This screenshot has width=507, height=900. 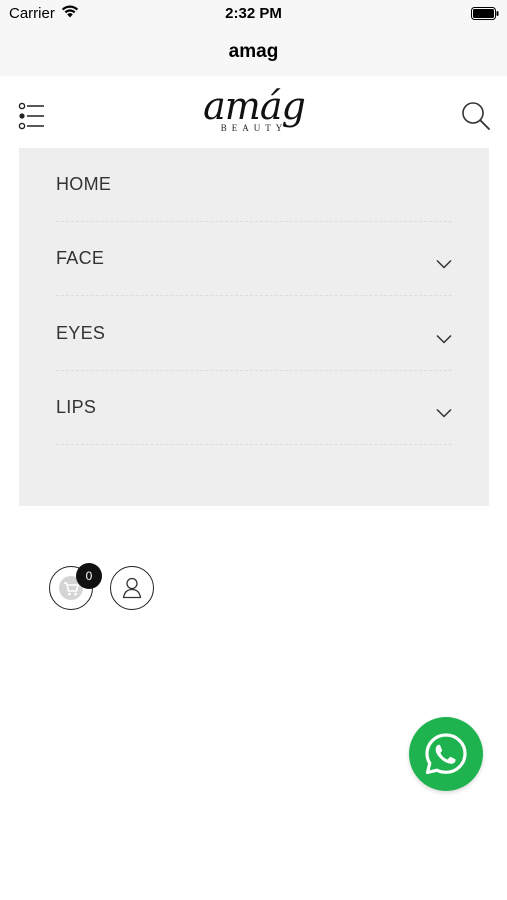 I want to click on nav-bar: amag, so click(x=253, y=52).